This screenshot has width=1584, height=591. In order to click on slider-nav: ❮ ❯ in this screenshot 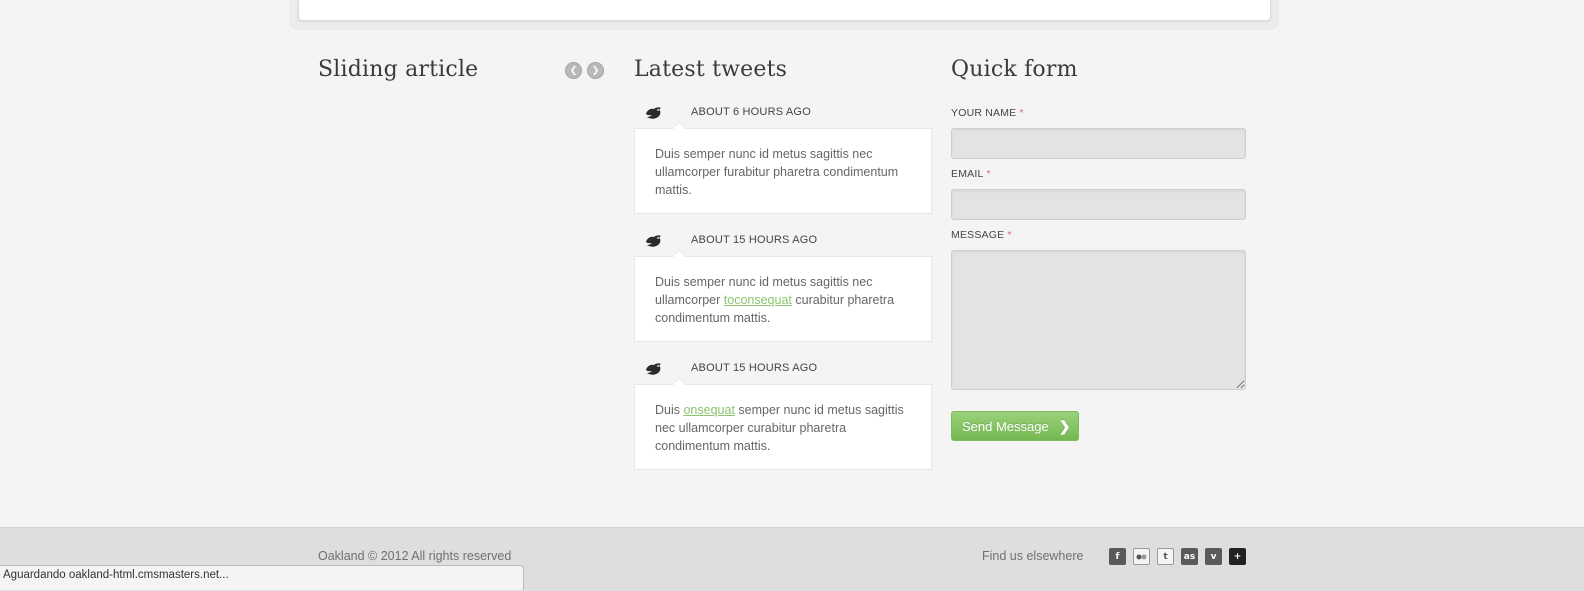, I will do `click(584, 70)`.